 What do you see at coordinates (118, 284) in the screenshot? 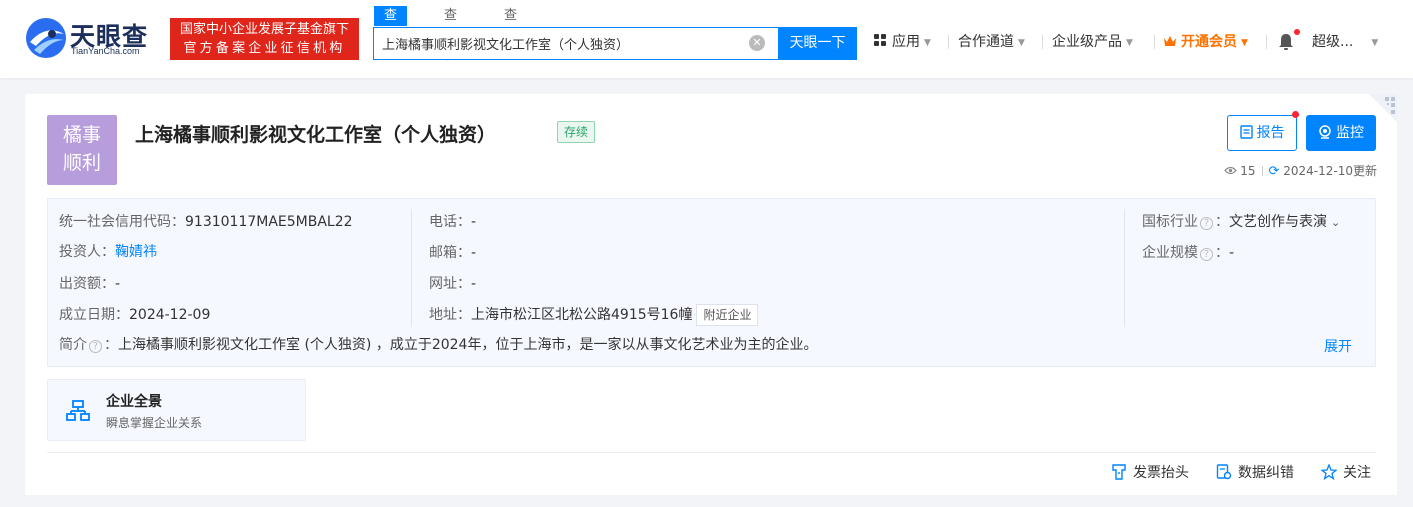
I see `capital-value: -` at bounding box center [118, 284].